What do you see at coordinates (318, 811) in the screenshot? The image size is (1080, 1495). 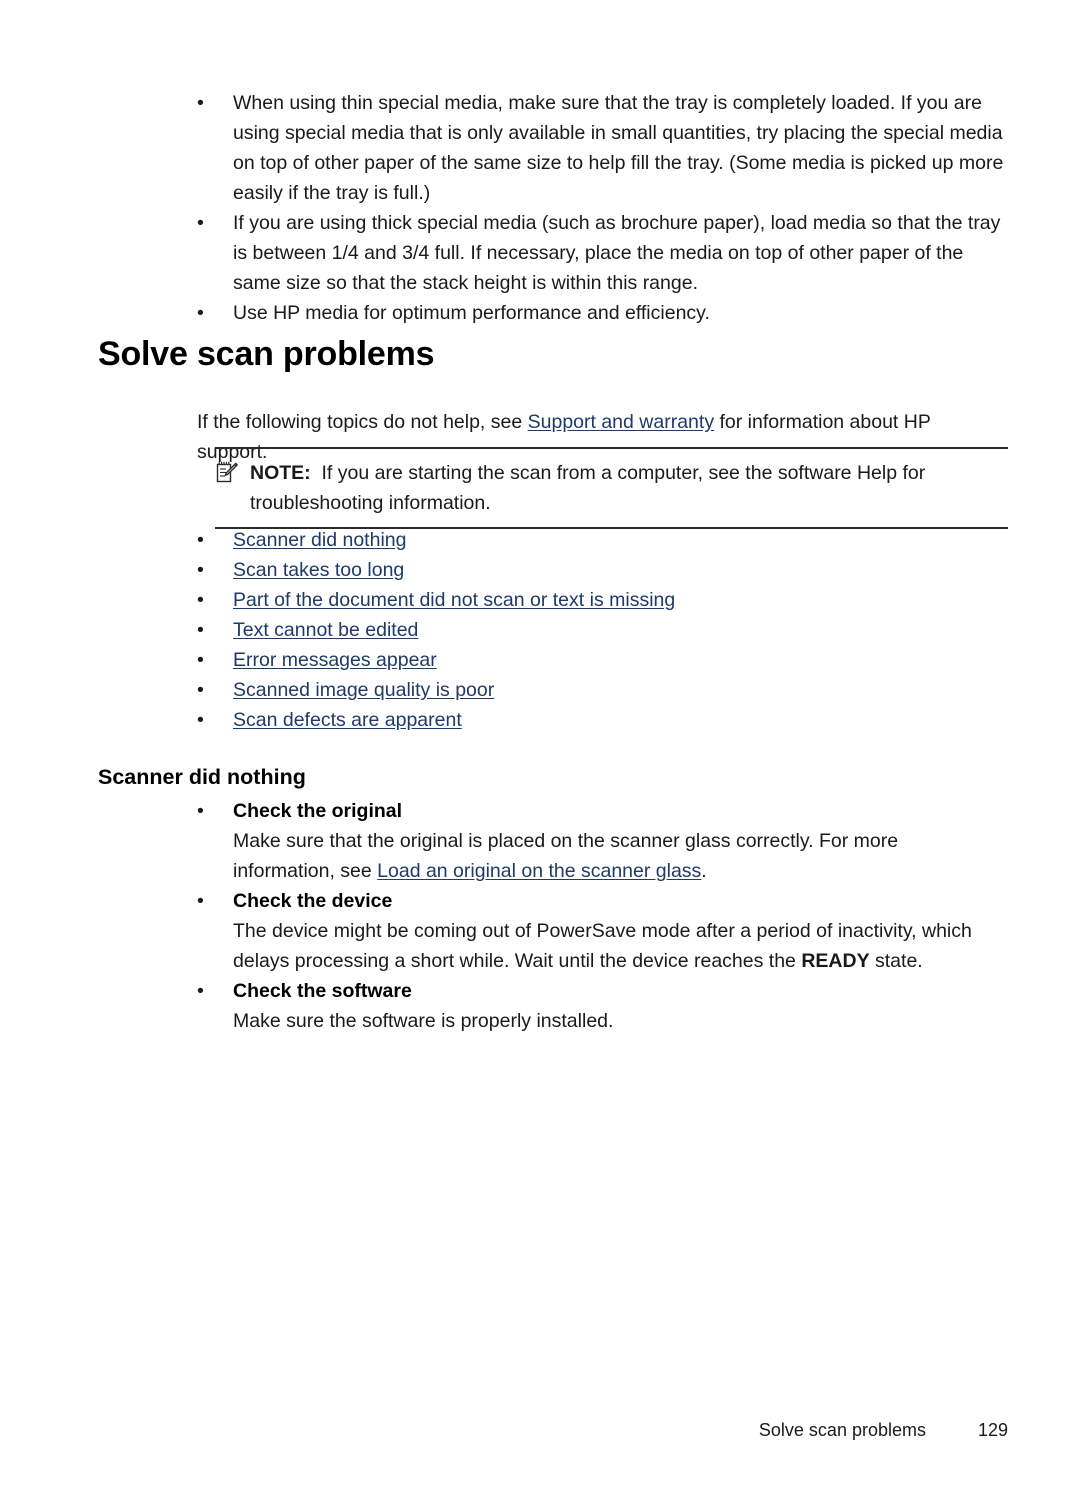 I see `check-title: Check the original` at bounding box center [318, 811].